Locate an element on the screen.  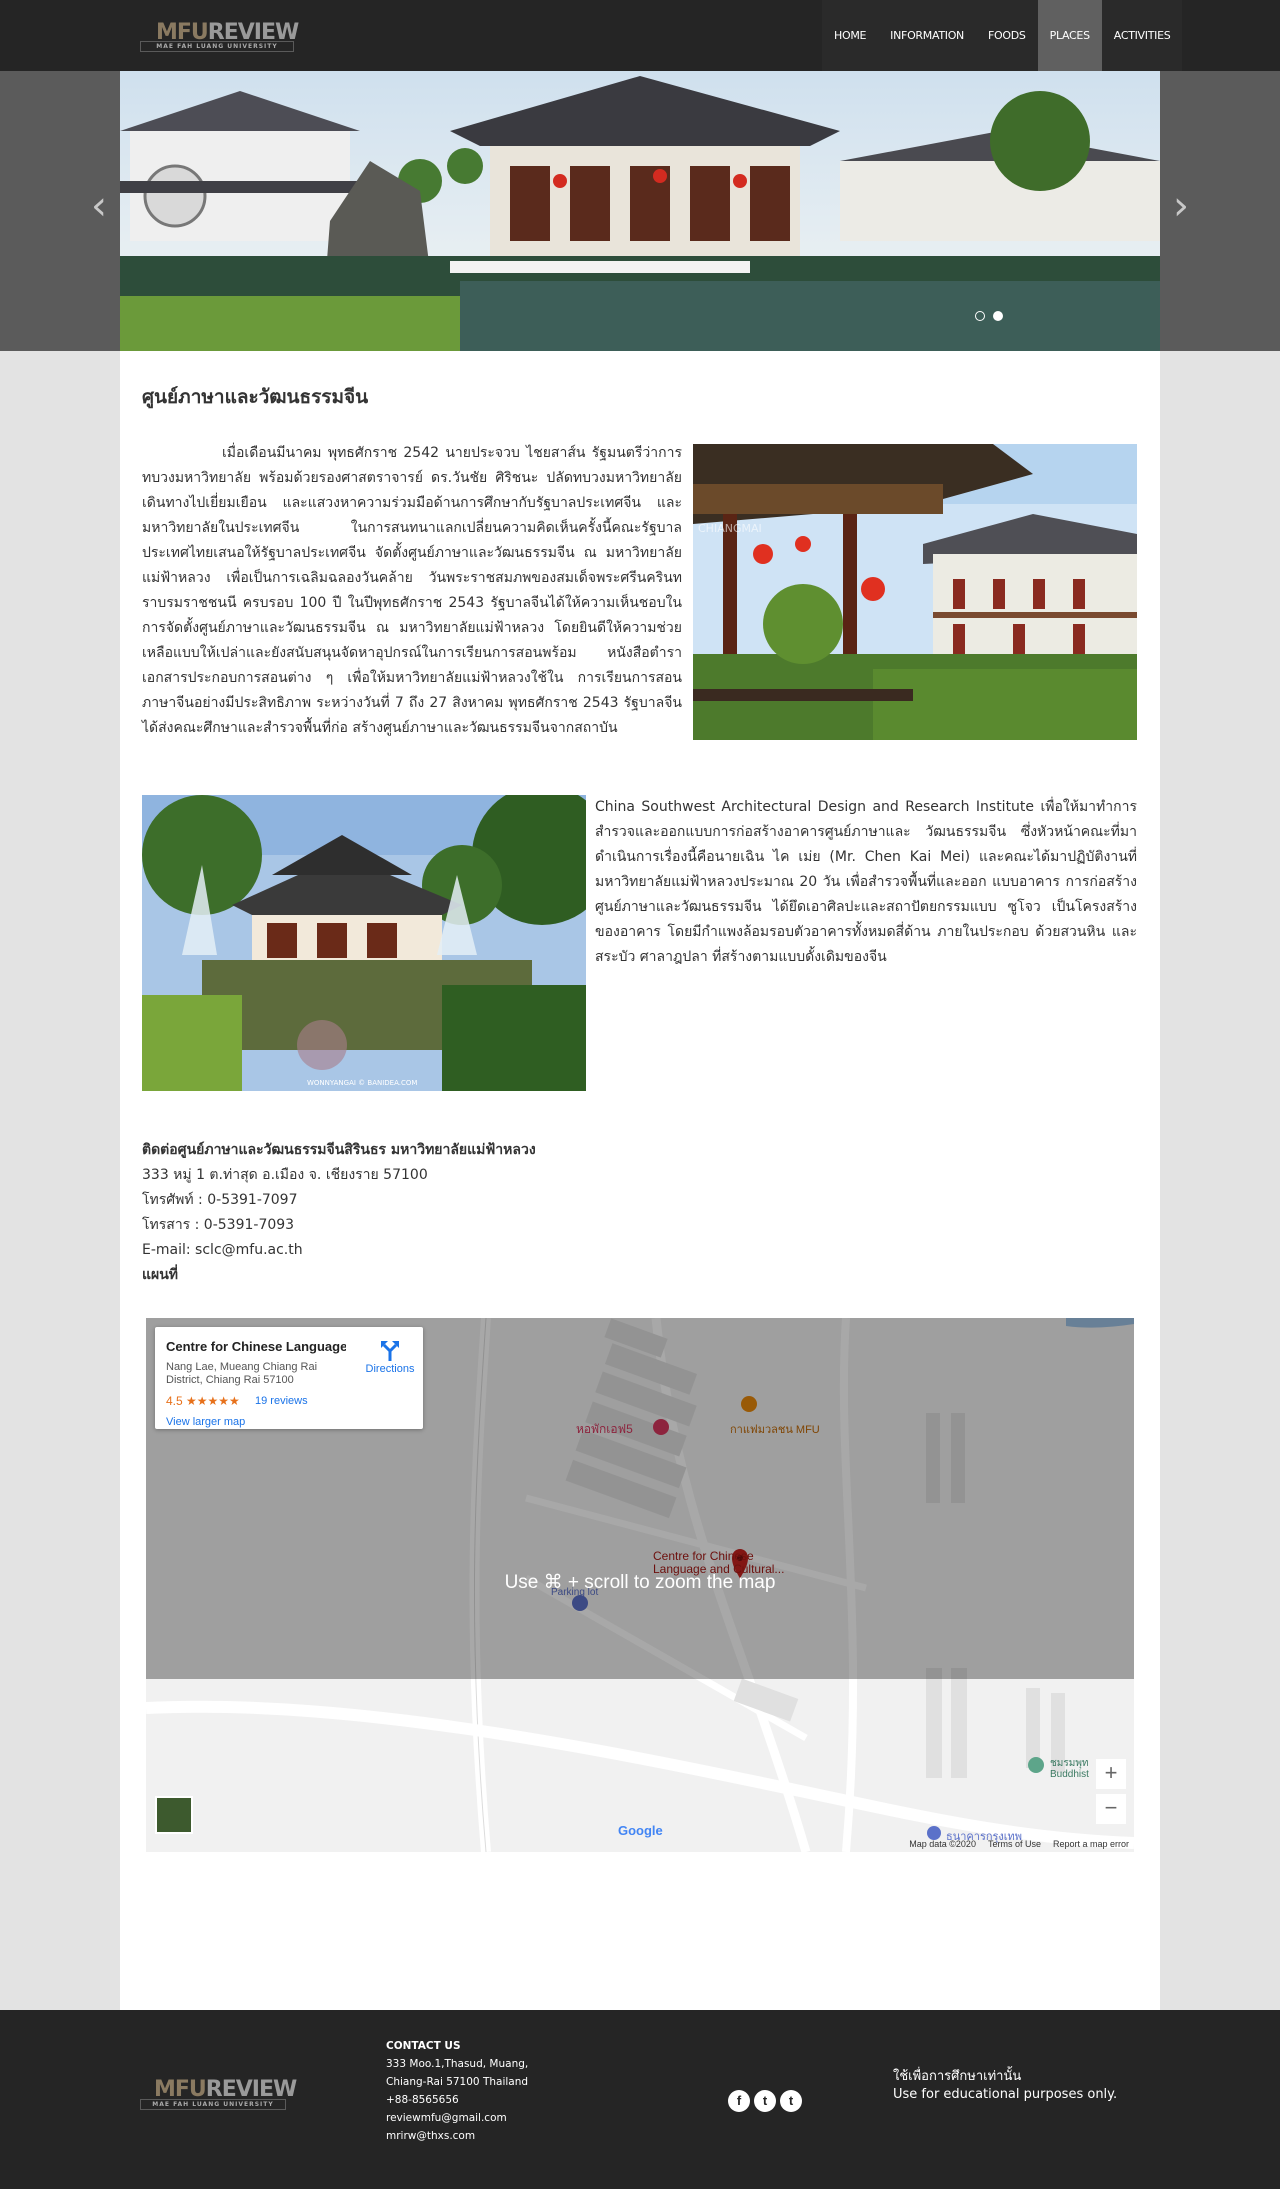
svg-text: CHIANGMAI is located at coordinates (730, 528).